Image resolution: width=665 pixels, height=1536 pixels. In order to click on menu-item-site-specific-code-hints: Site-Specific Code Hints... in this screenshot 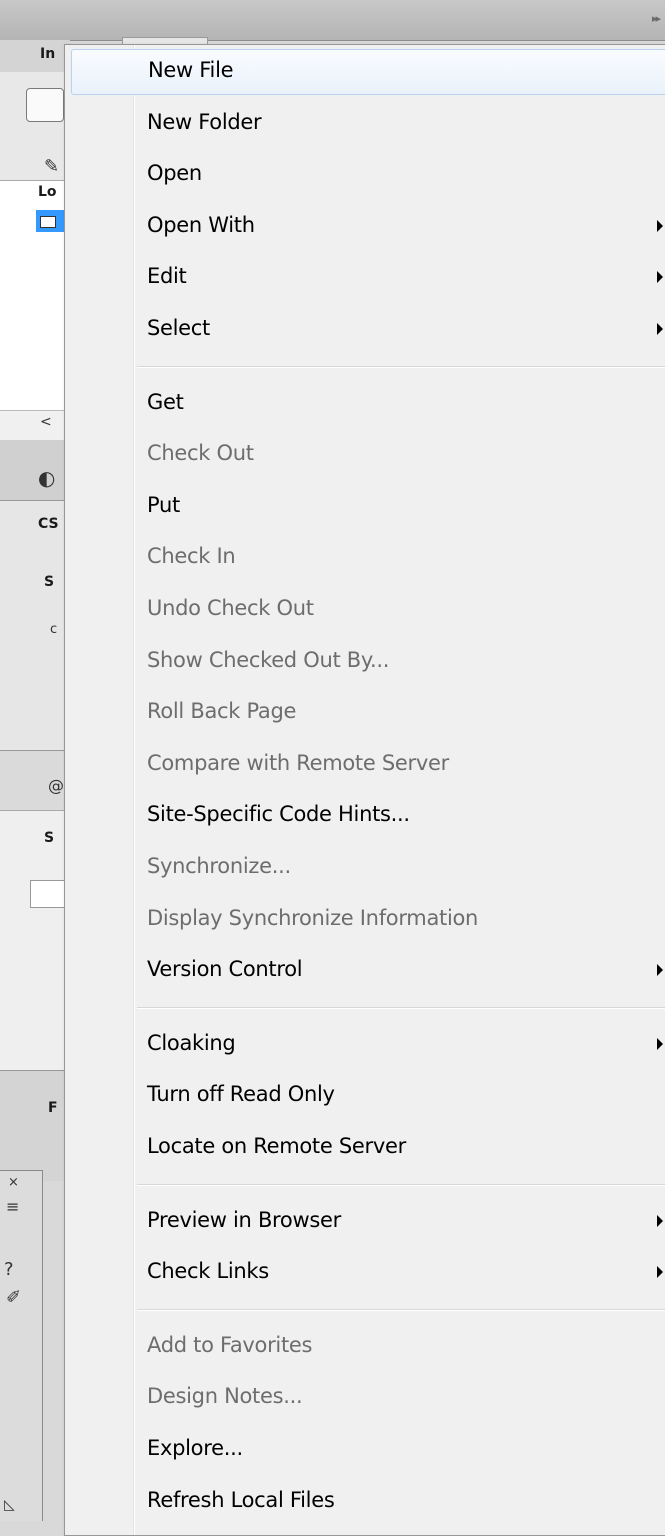, I will do `click(367, 816)`.